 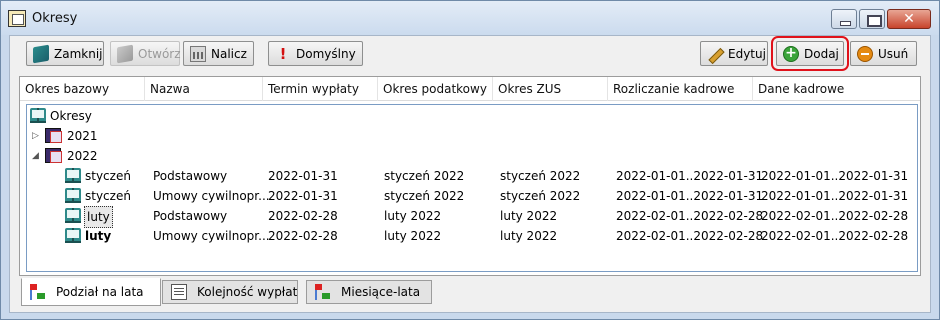 I want to click on tab-podzial-na-lata: Podział na lata, so click(x=91, y=292).